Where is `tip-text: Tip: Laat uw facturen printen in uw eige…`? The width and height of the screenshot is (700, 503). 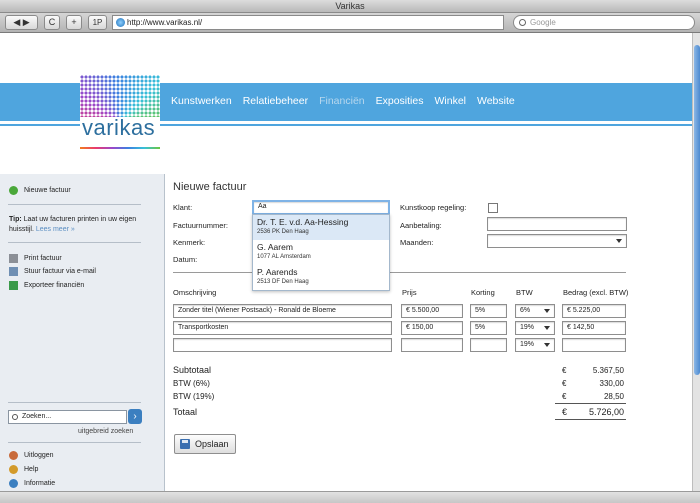 tip-text: Tip: Laat uw facturen printen in uw eige… is located at coordinates (76, 225).